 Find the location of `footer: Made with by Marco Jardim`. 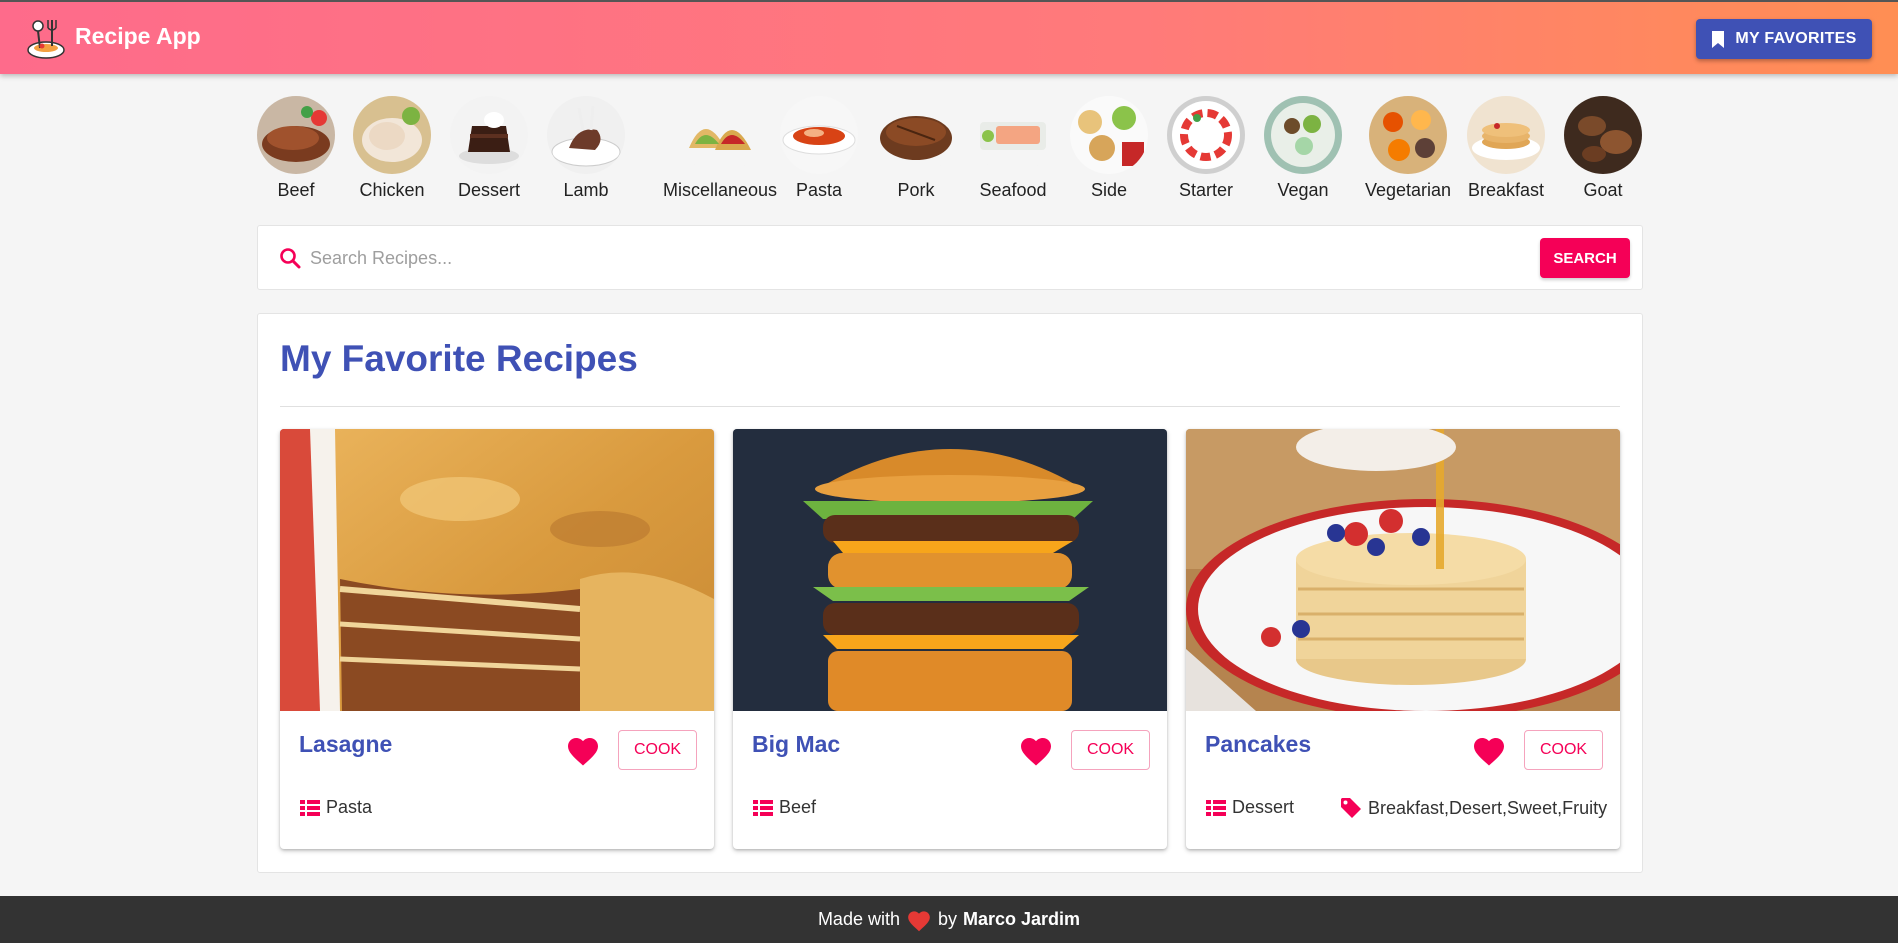

footer: Made with by Marco Jardim is located at coordinates (949, 919).